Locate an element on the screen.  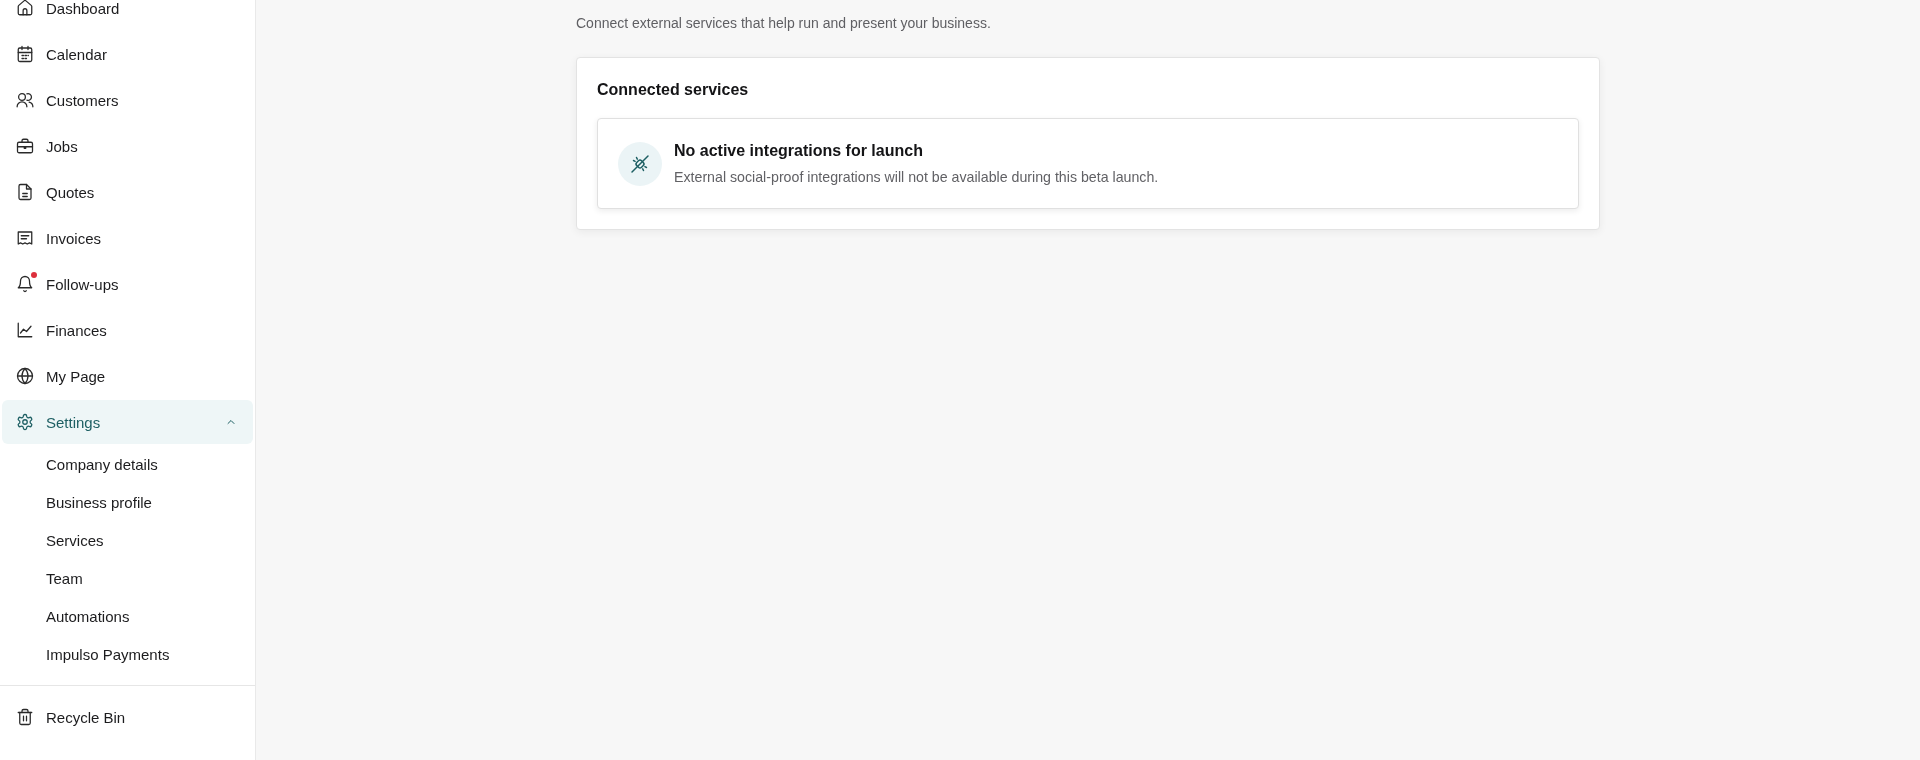
briefcase-icon is located at coordinates (25, 146).